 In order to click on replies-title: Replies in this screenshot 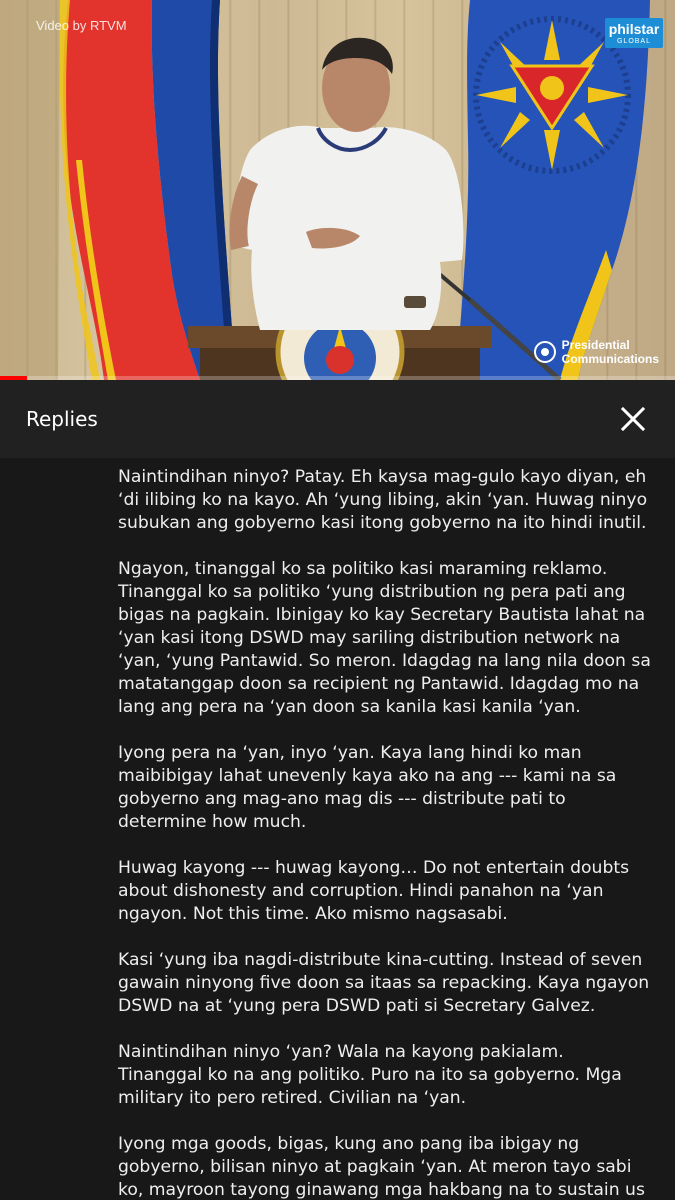, I will do `click(62, 419)`.